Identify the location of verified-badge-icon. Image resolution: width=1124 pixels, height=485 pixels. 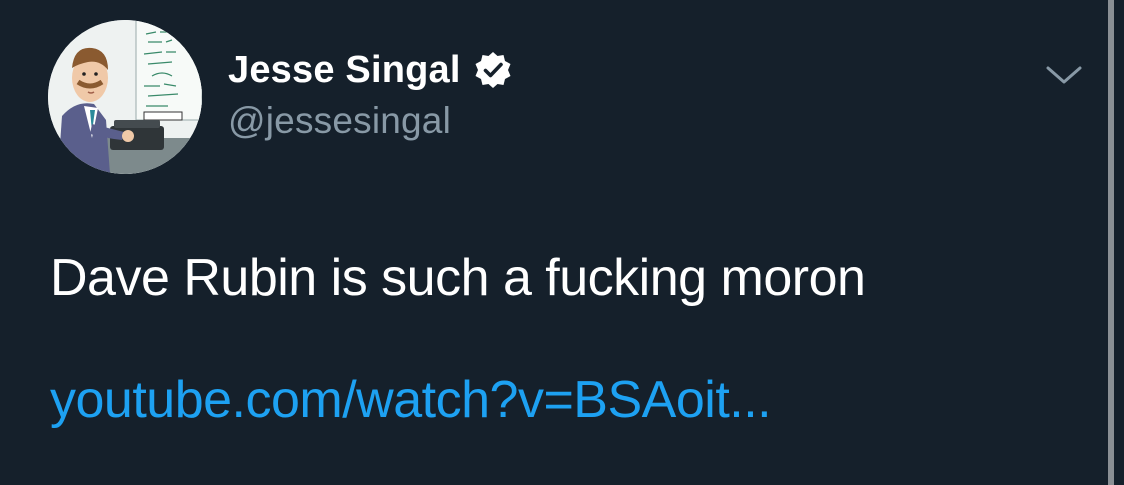
(493, 70).